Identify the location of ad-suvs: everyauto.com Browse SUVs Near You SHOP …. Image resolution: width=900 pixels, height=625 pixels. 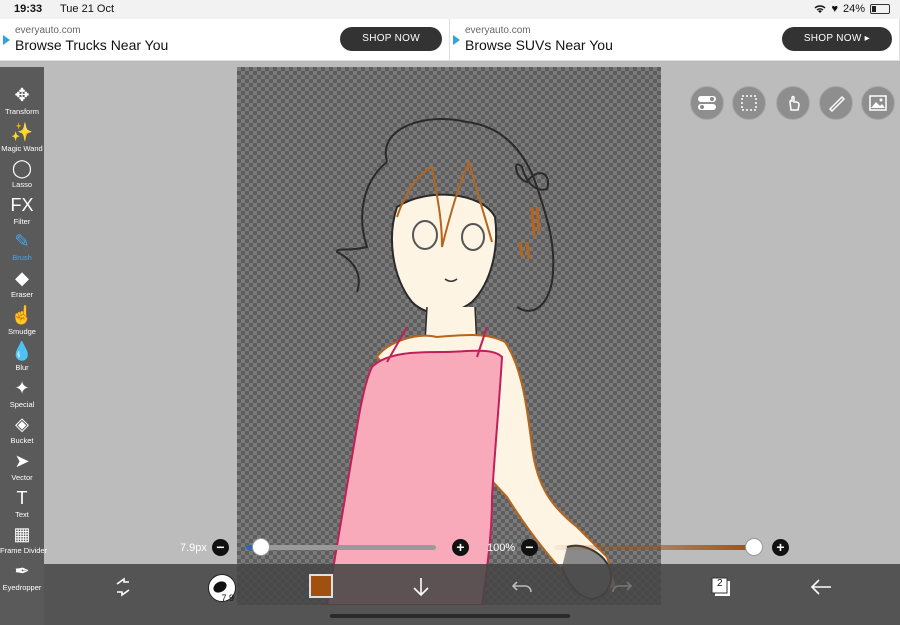
(675, 40).